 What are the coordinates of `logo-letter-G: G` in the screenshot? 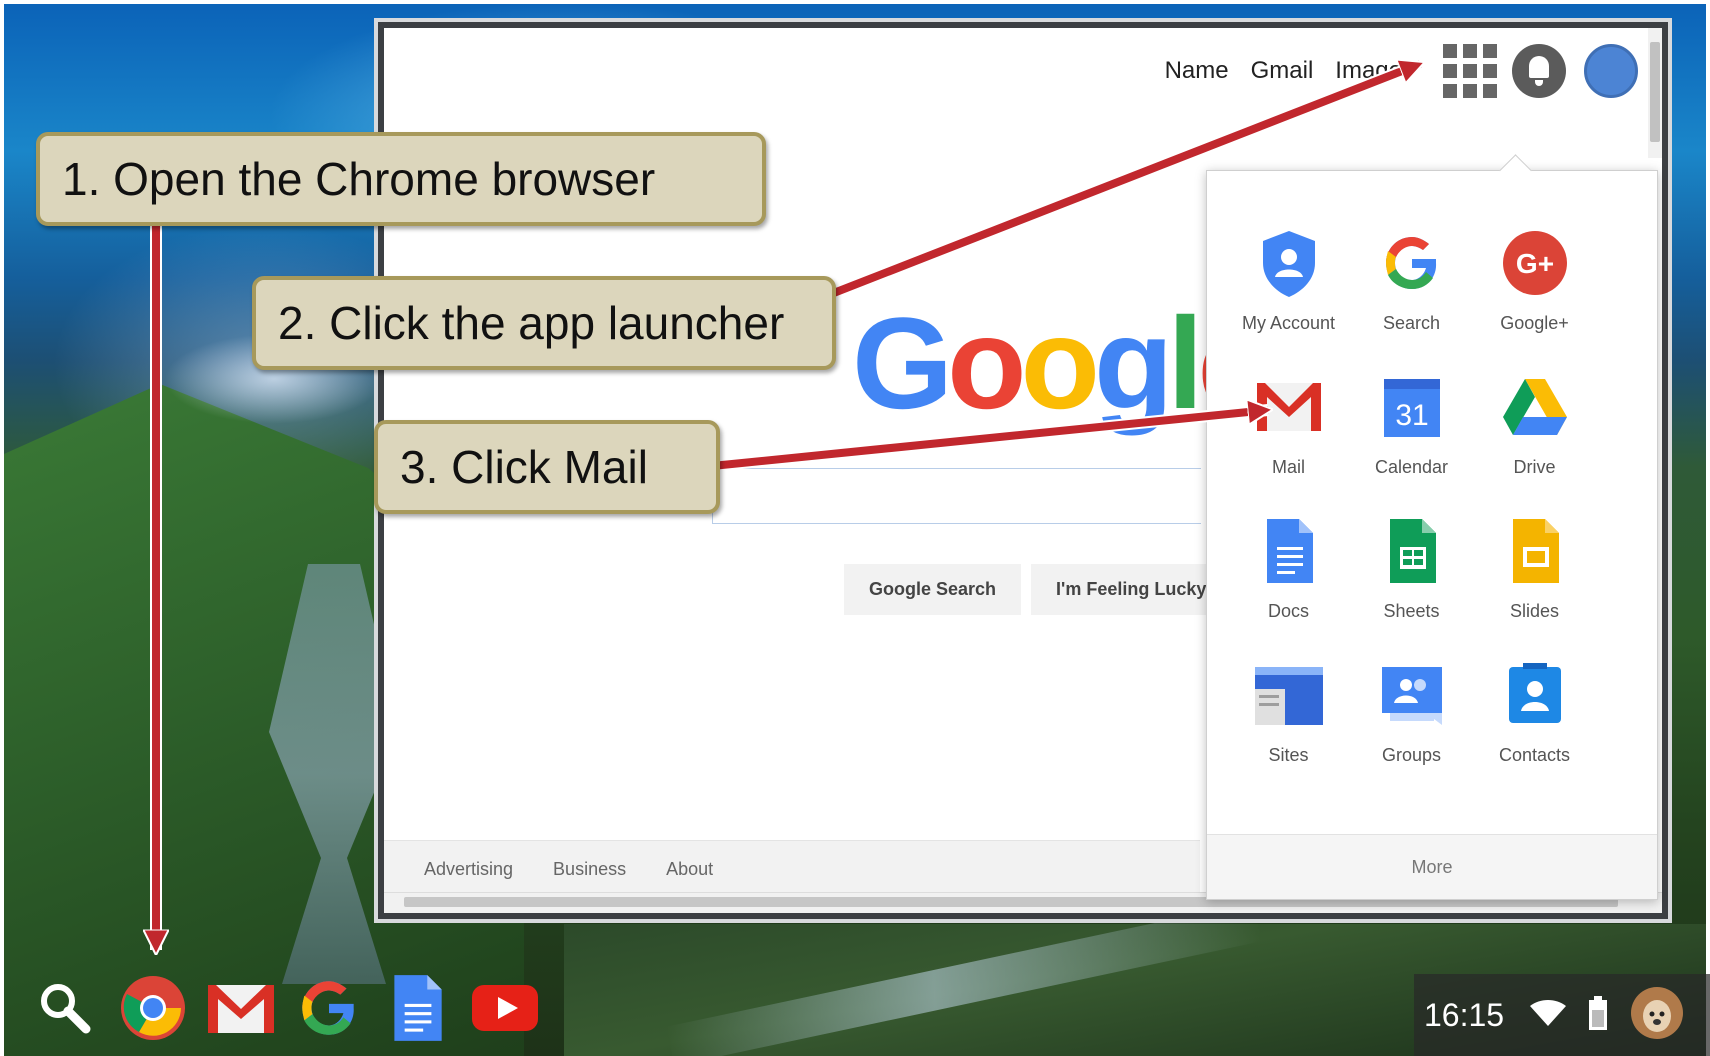 It's located at (902, 363).